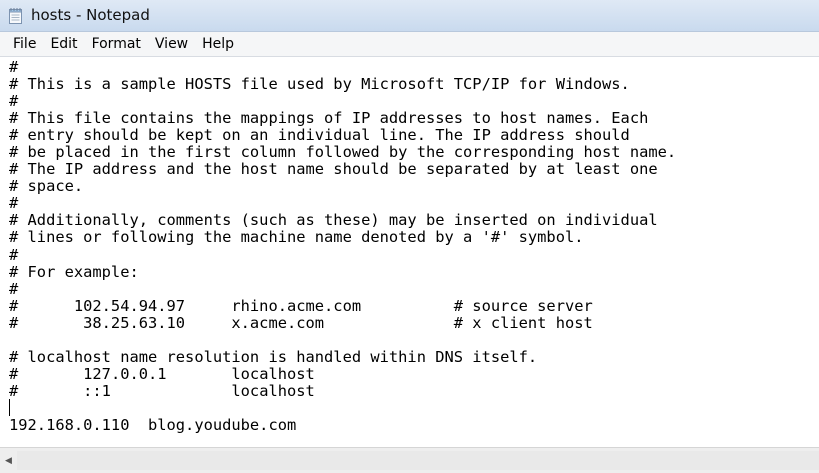 Image resolution: width=819 pixels, height=473 pixels. I want to click on notepad-icon, so click(15, 15).